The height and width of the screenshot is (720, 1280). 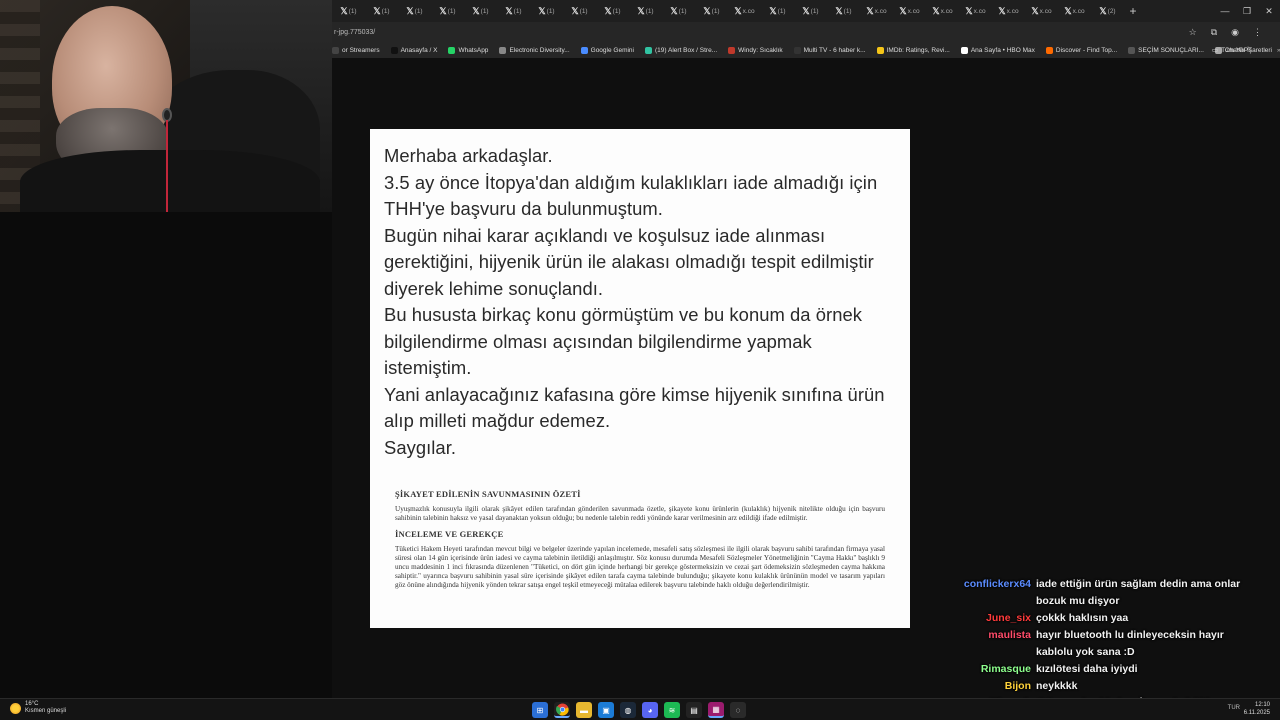 I want to click on all-bookmarks-label: Tüm Yer İşaretleri, so click(x=1246, y=50).